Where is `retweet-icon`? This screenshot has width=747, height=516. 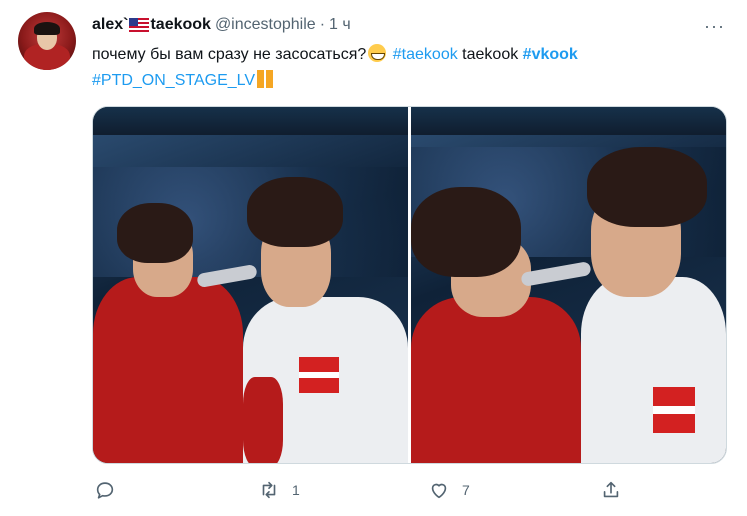 retweet-icon is located at coordinates (269, 490).